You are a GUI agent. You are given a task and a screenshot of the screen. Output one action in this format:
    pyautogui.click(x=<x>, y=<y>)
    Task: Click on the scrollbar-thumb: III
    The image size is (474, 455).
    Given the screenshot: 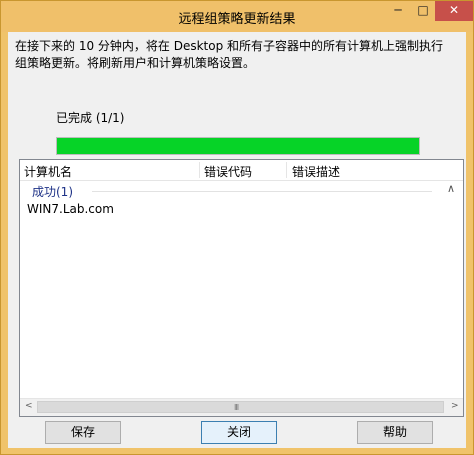 What is the action you would take?
    pyautogui.click(x=240, y=407)
    